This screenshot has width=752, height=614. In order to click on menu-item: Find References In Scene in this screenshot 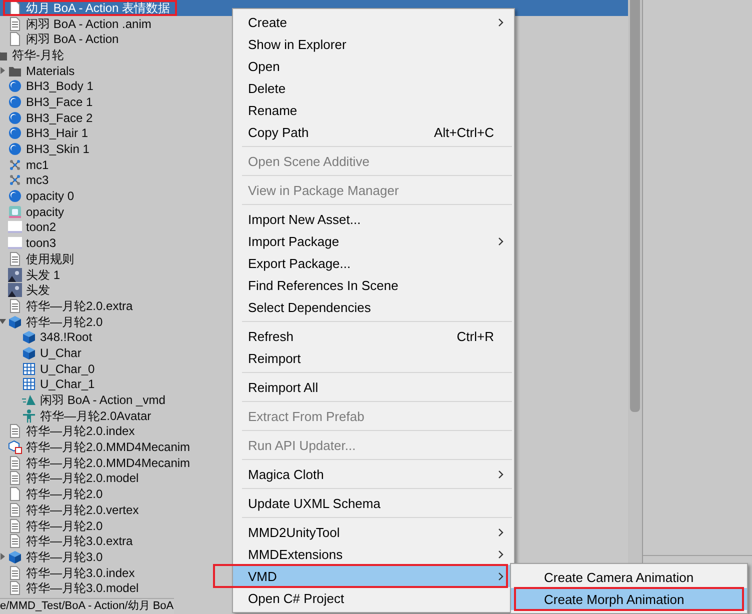, I will do `click(373, 285)`.